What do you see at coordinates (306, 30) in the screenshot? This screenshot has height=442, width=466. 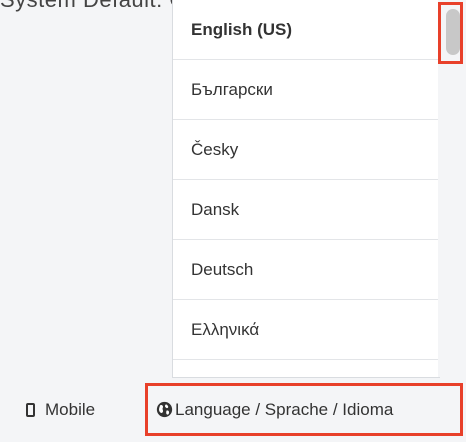 I see `language-option: English (US)` at bounding box center [306, 30].